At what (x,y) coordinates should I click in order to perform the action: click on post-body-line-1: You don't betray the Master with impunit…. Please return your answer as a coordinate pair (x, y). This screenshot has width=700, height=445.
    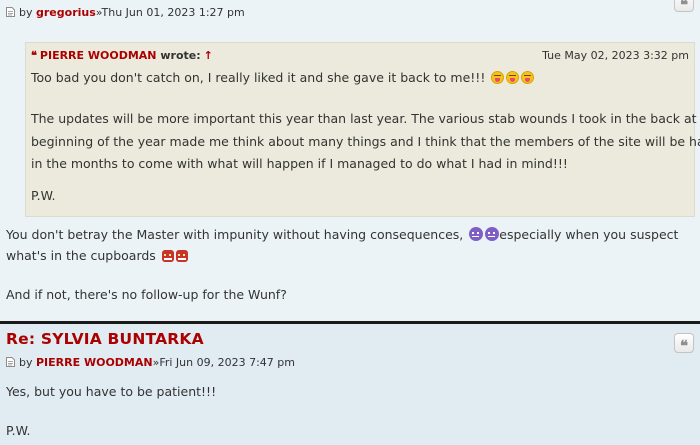
    Looking at the image, I should click on (342, 234).